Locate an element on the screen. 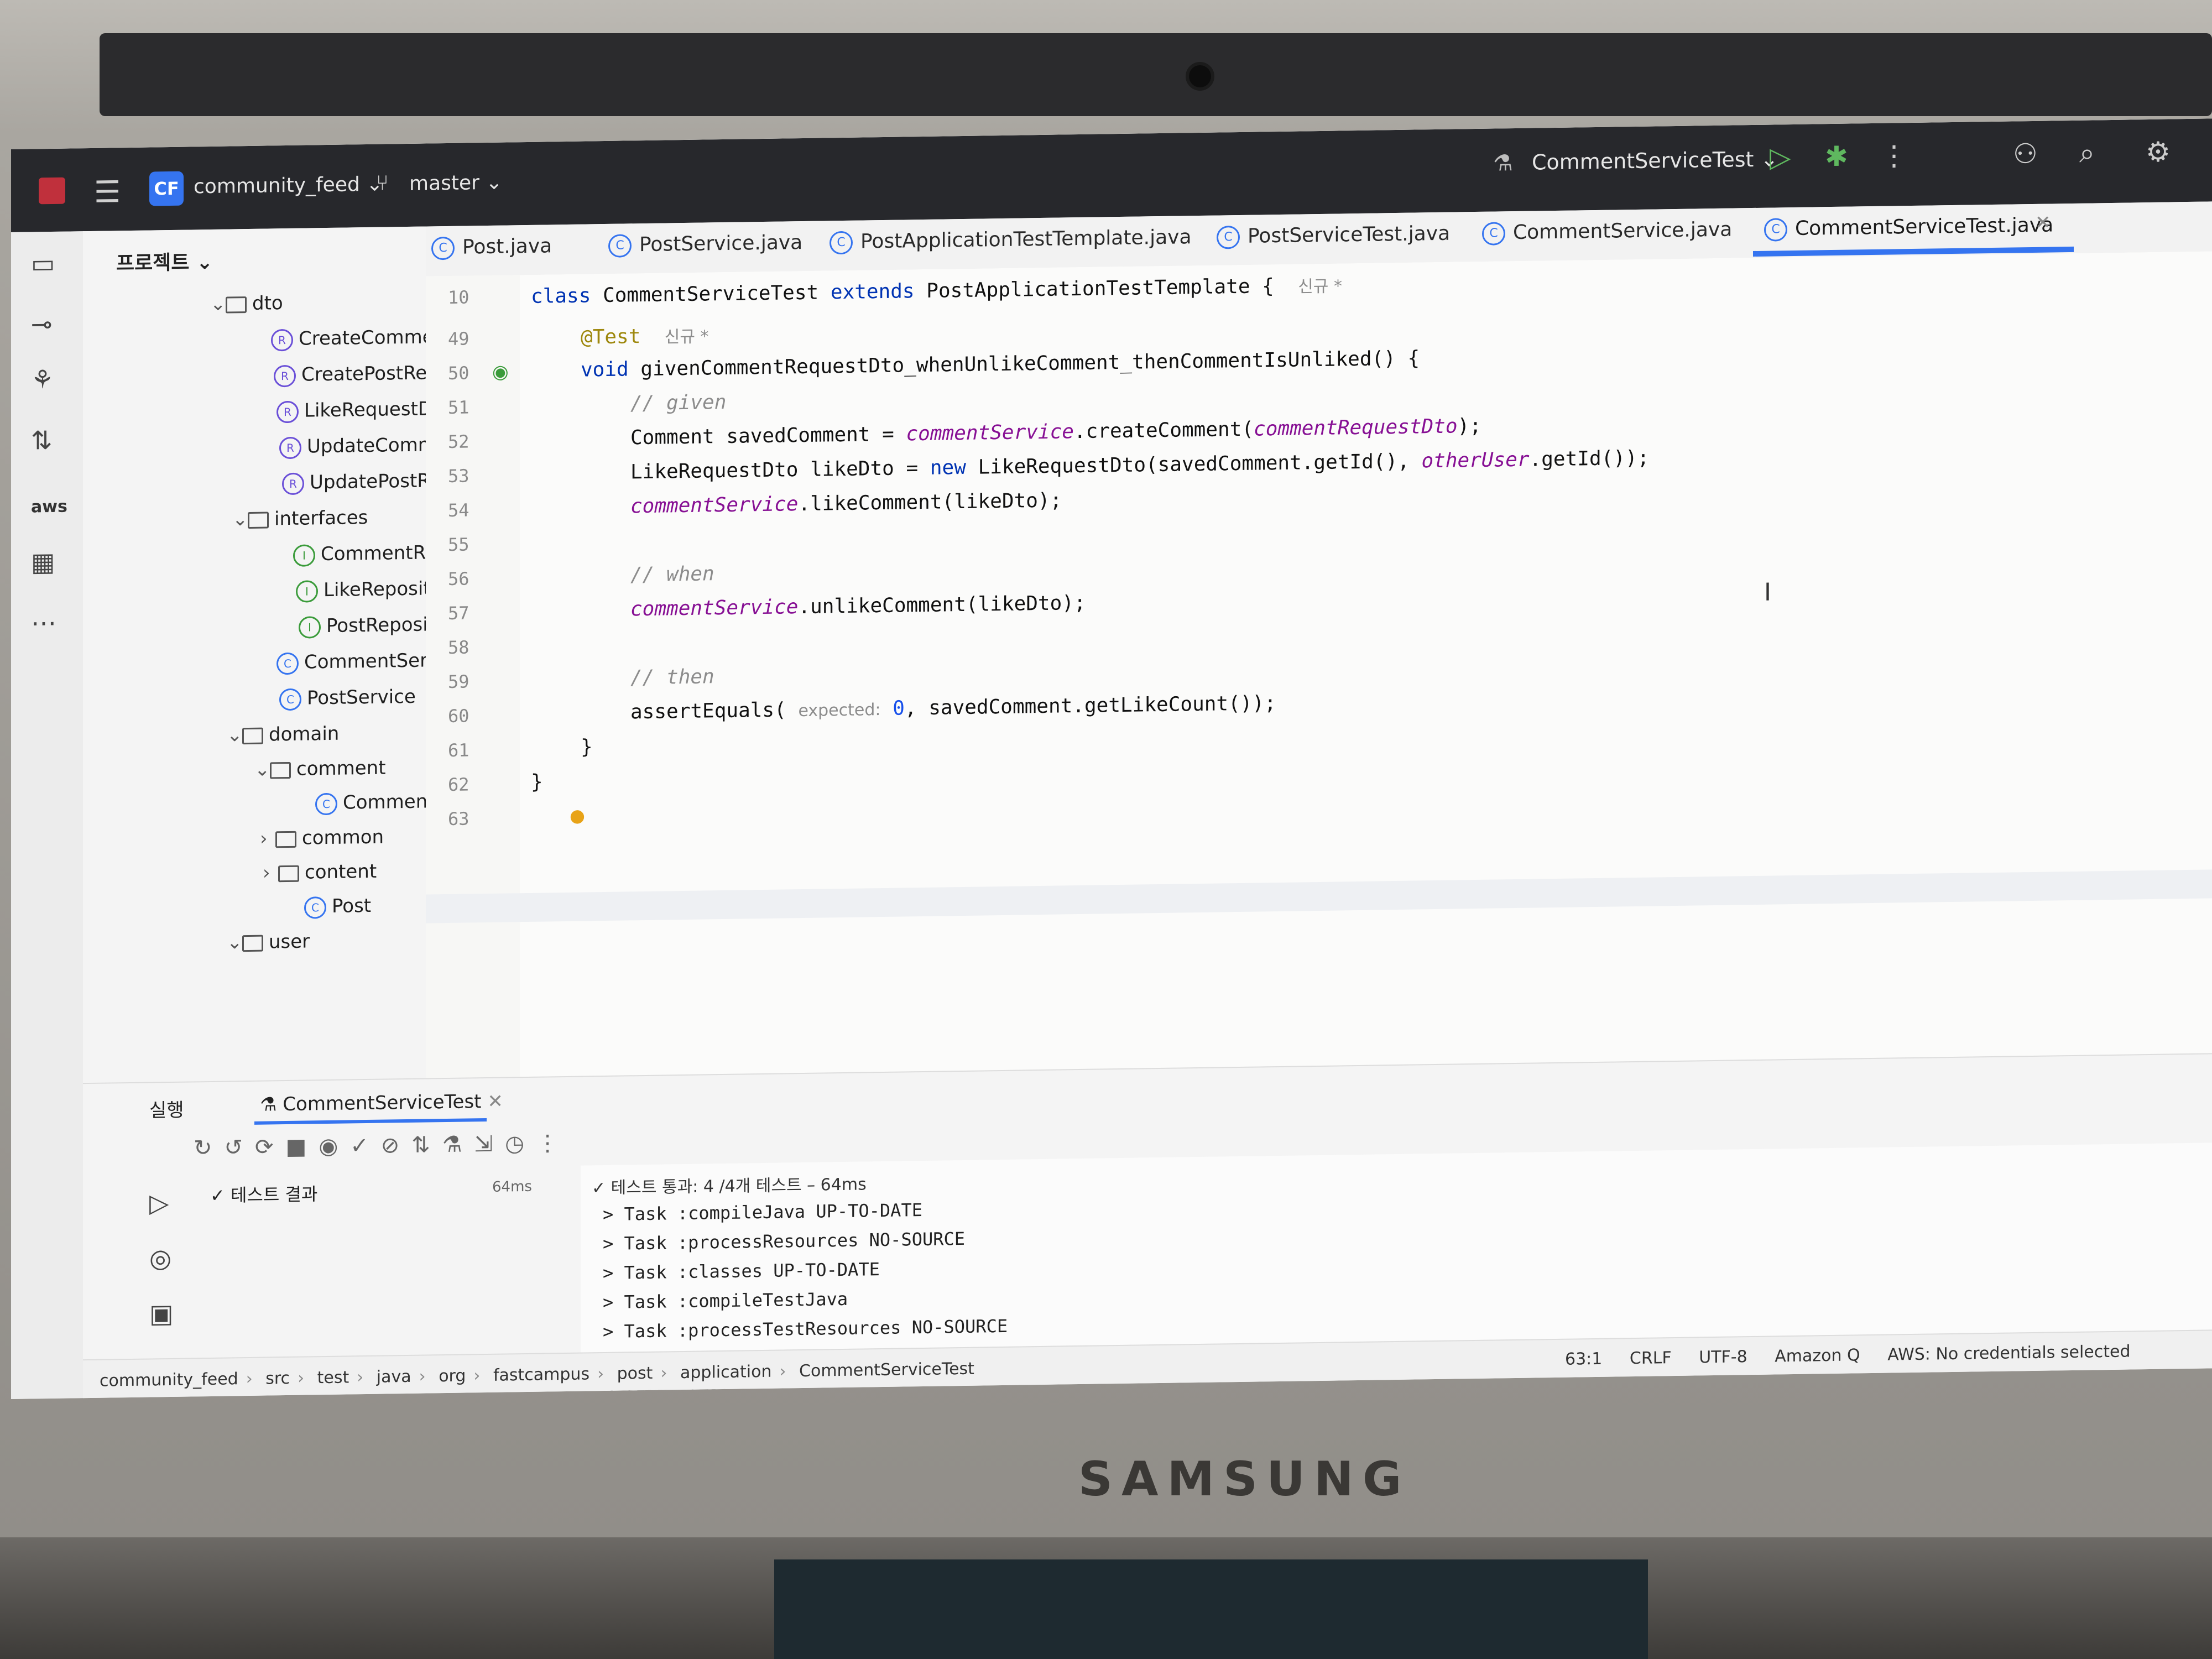  interface-icon: I is located at coordinates (304, 556).